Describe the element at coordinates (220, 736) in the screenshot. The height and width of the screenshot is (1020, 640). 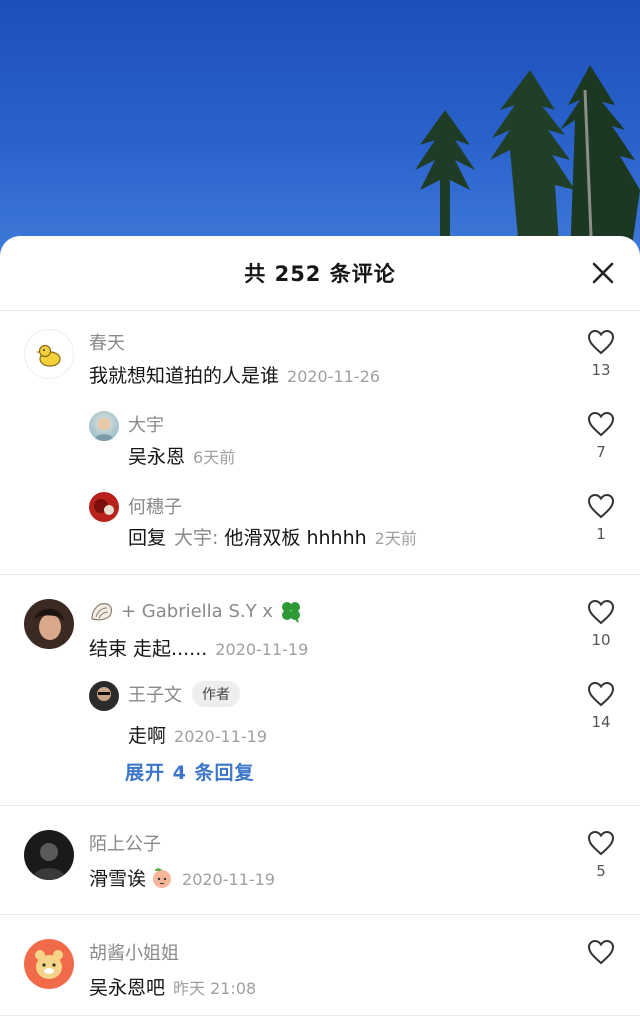
I see `reply-date: 2020-11-19` at that location.